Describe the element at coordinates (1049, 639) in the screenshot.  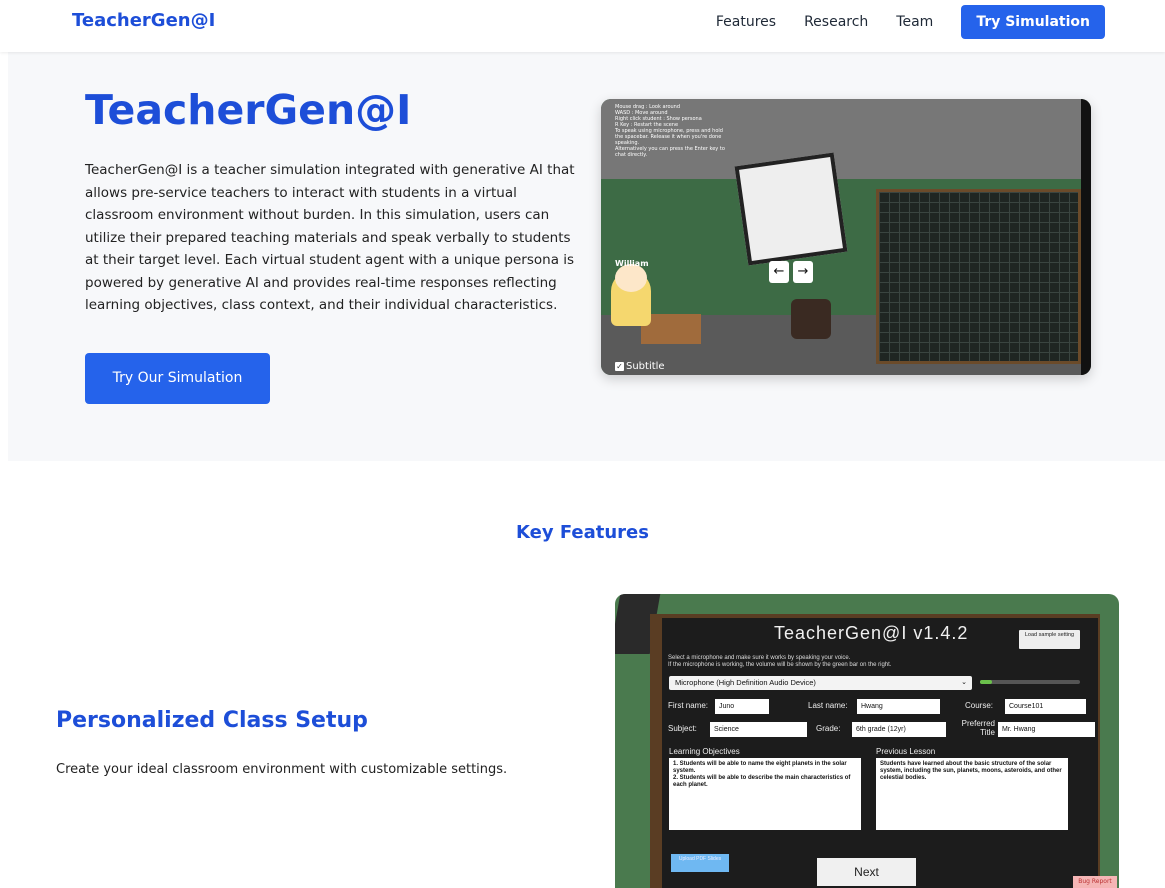
I see `load-sample-button: Load sample setting` at that location.